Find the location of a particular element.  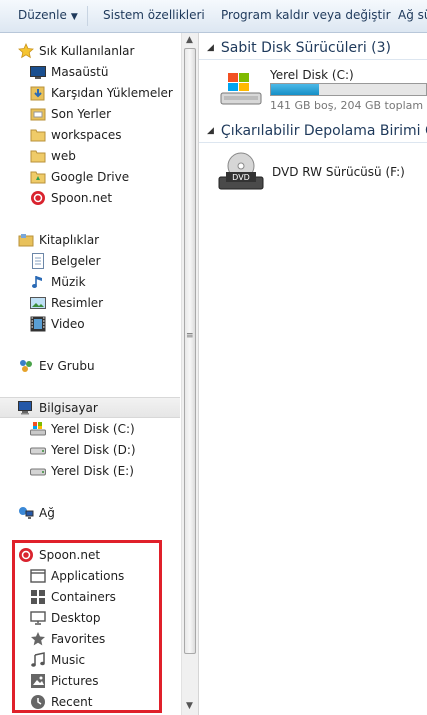

network-icon is located at coordinates (26, 513).